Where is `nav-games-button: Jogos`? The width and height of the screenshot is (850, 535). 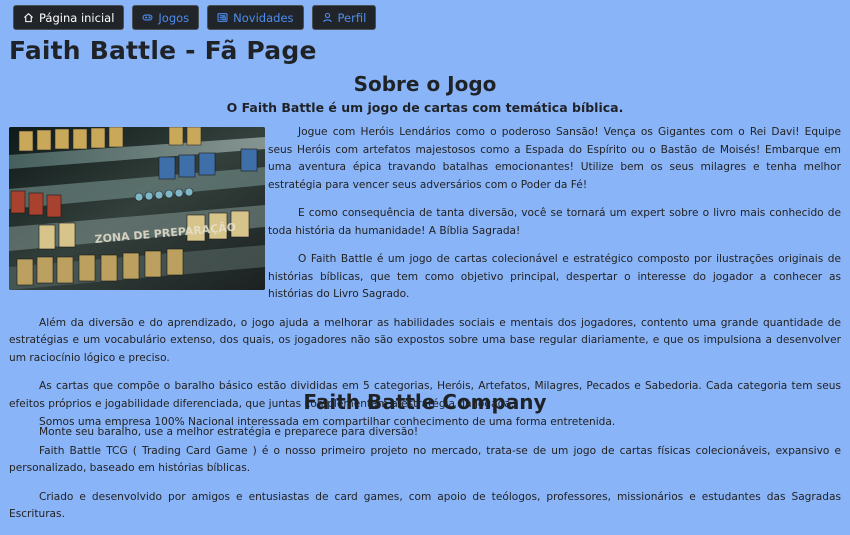 nav-games-button: Jogos is located at coordinates (166, 17).